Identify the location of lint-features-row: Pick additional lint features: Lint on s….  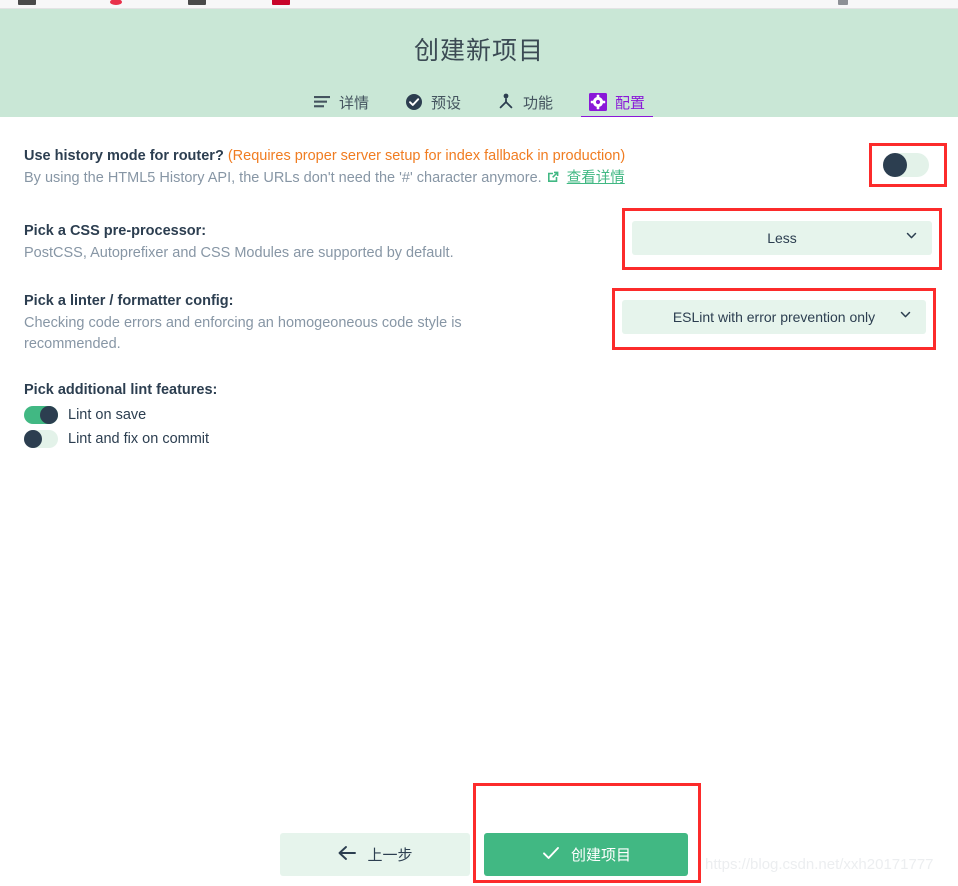
(234, 414).